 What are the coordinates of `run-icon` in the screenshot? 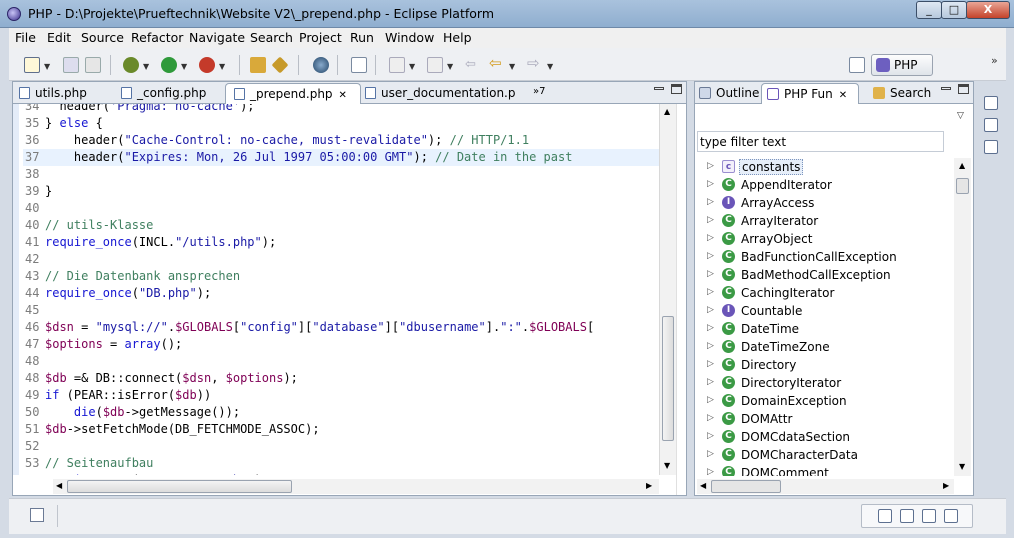 It's located at (169, 65).